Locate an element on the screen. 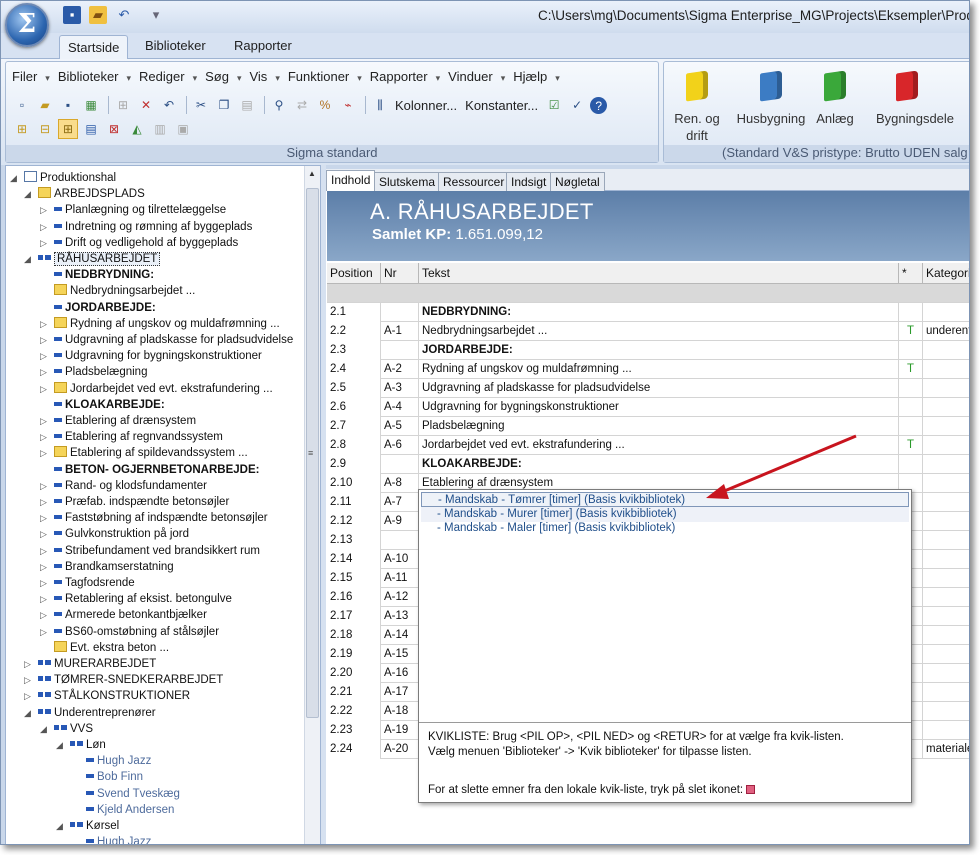 Image resolution: width=980 pixels, height=855 pixels. tree-node: ▷ Udgravning for bygningskonstruktioner is located at coordinates (151, 356).